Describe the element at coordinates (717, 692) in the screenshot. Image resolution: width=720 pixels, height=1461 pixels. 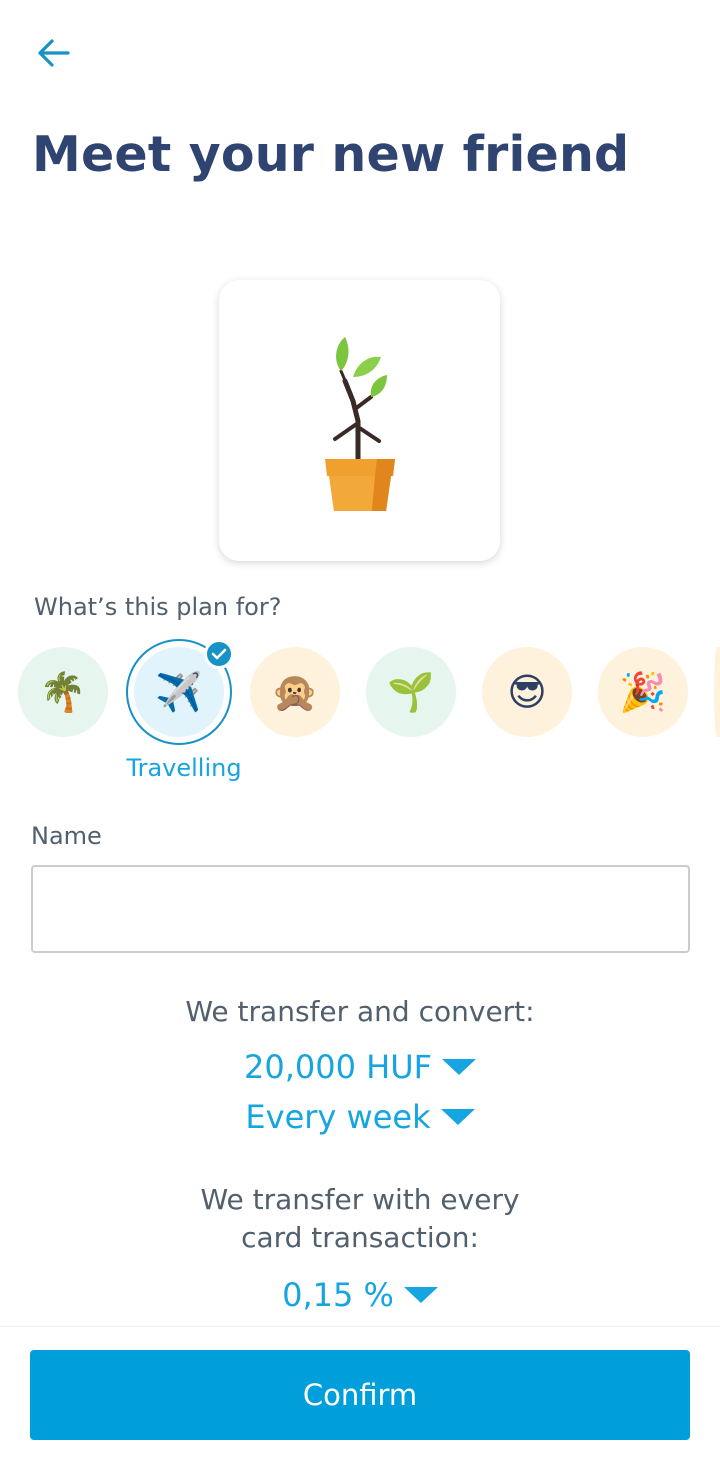
I see `category-next-partial` at that location.